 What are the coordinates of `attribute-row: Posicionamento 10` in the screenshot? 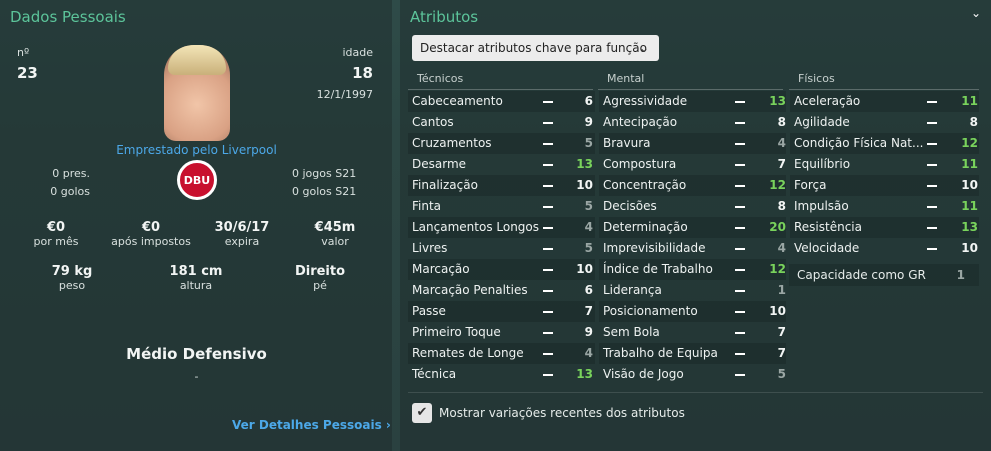 It's located at (692, 311).